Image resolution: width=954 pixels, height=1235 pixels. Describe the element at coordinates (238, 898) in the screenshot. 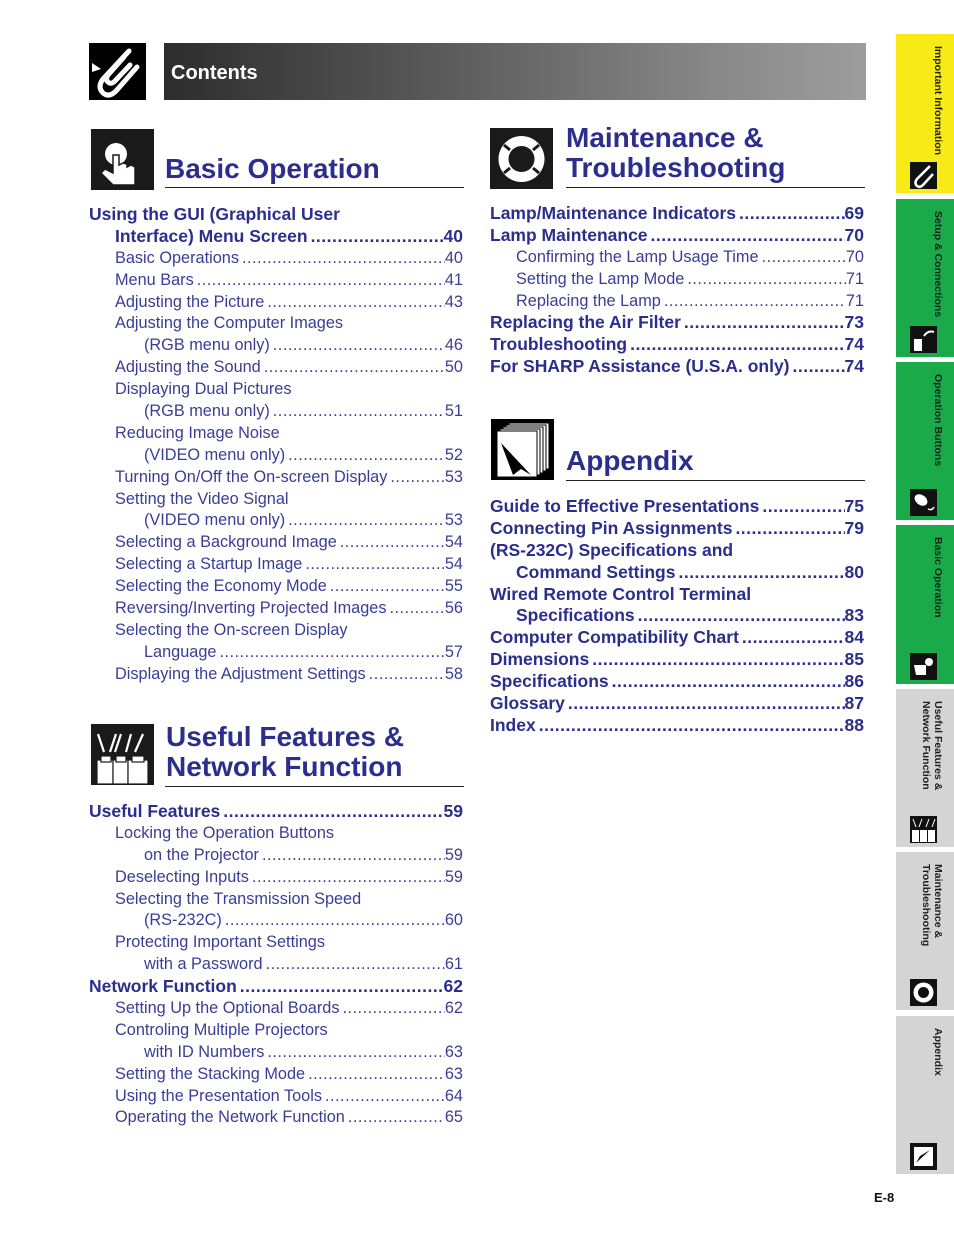

I see `toc-entry-title: Selecting the Transmission Speed` at that location.